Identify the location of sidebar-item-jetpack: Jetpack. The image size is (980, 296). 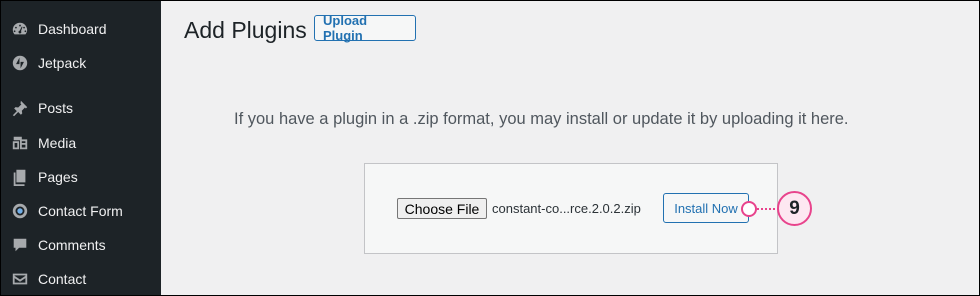
(81, 63).